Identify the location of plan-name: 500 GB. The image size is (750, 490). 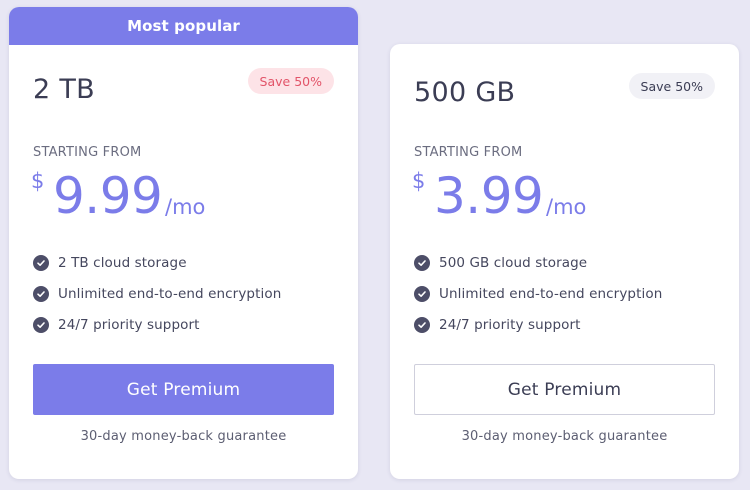
(465, 92).